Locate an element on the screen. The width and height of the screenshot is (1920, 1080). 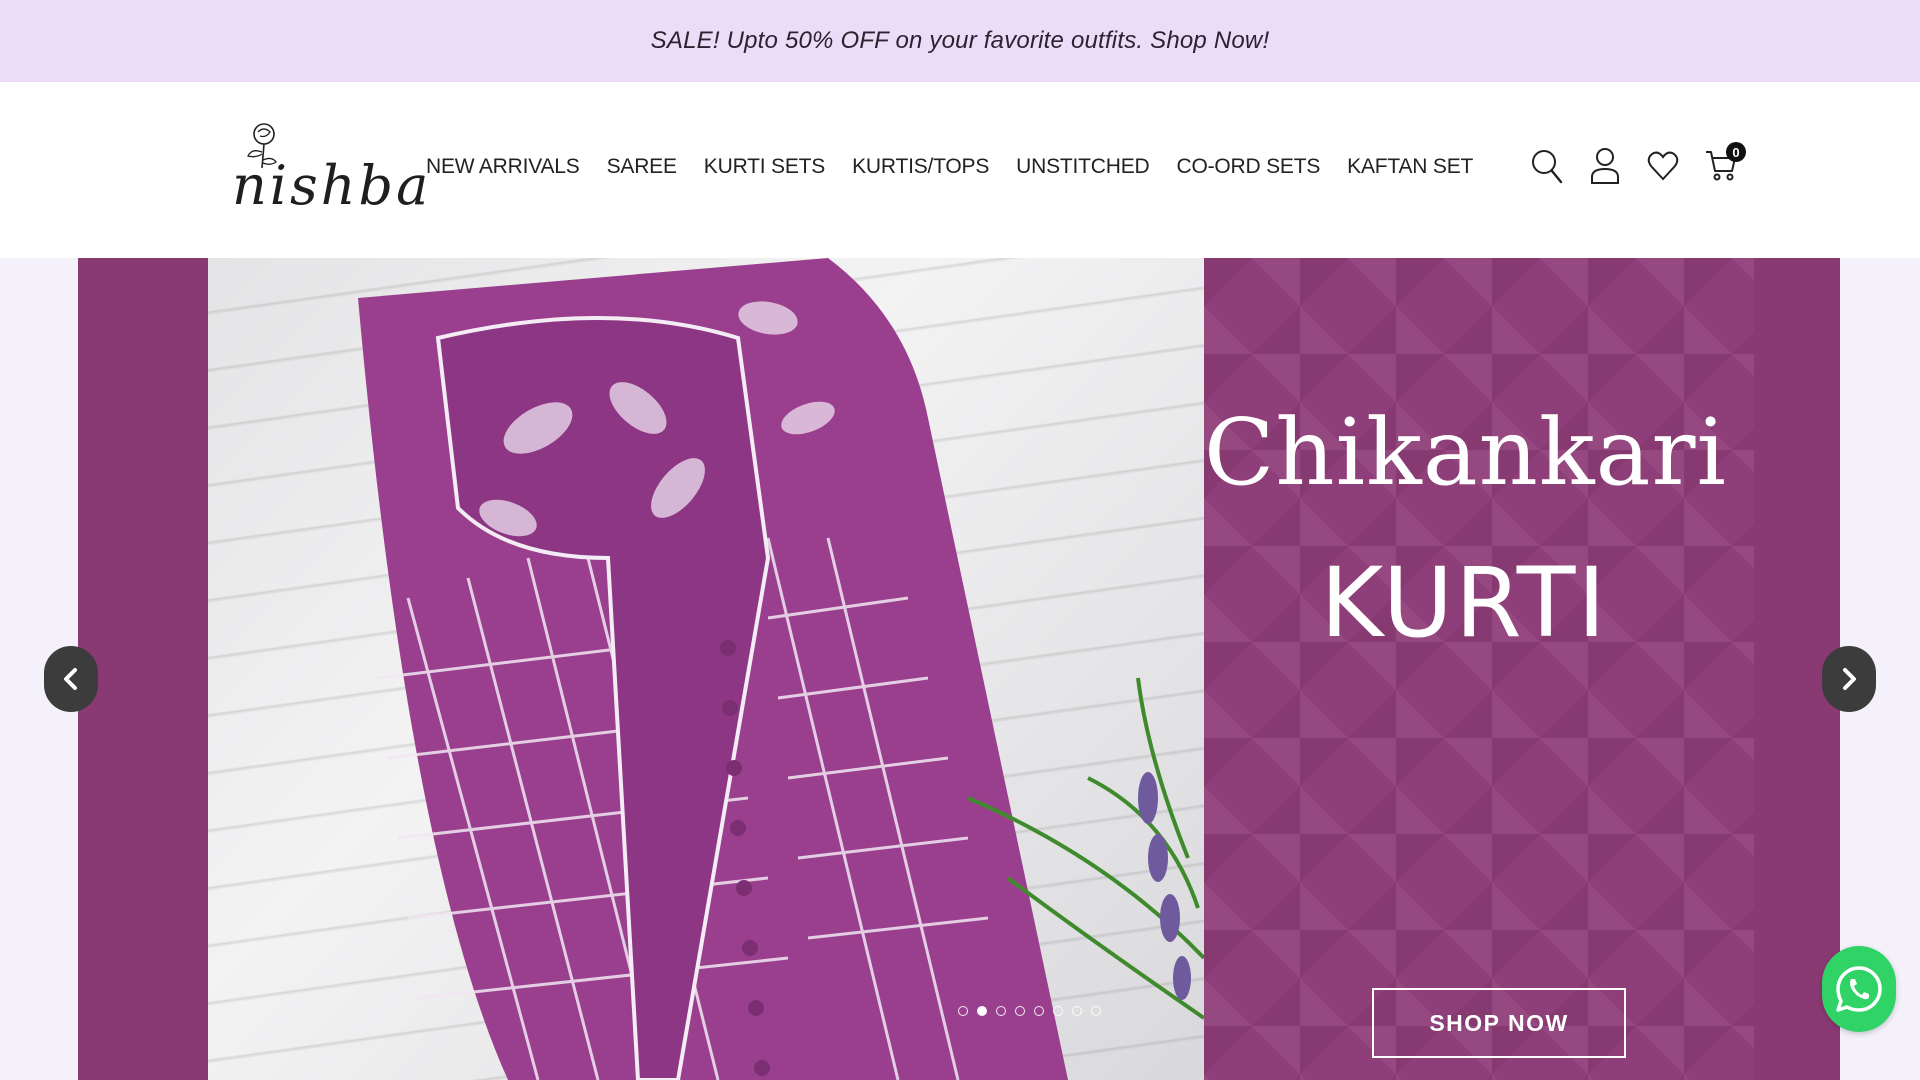
nav-saree: SAREE is located at coordinates (642, 167).